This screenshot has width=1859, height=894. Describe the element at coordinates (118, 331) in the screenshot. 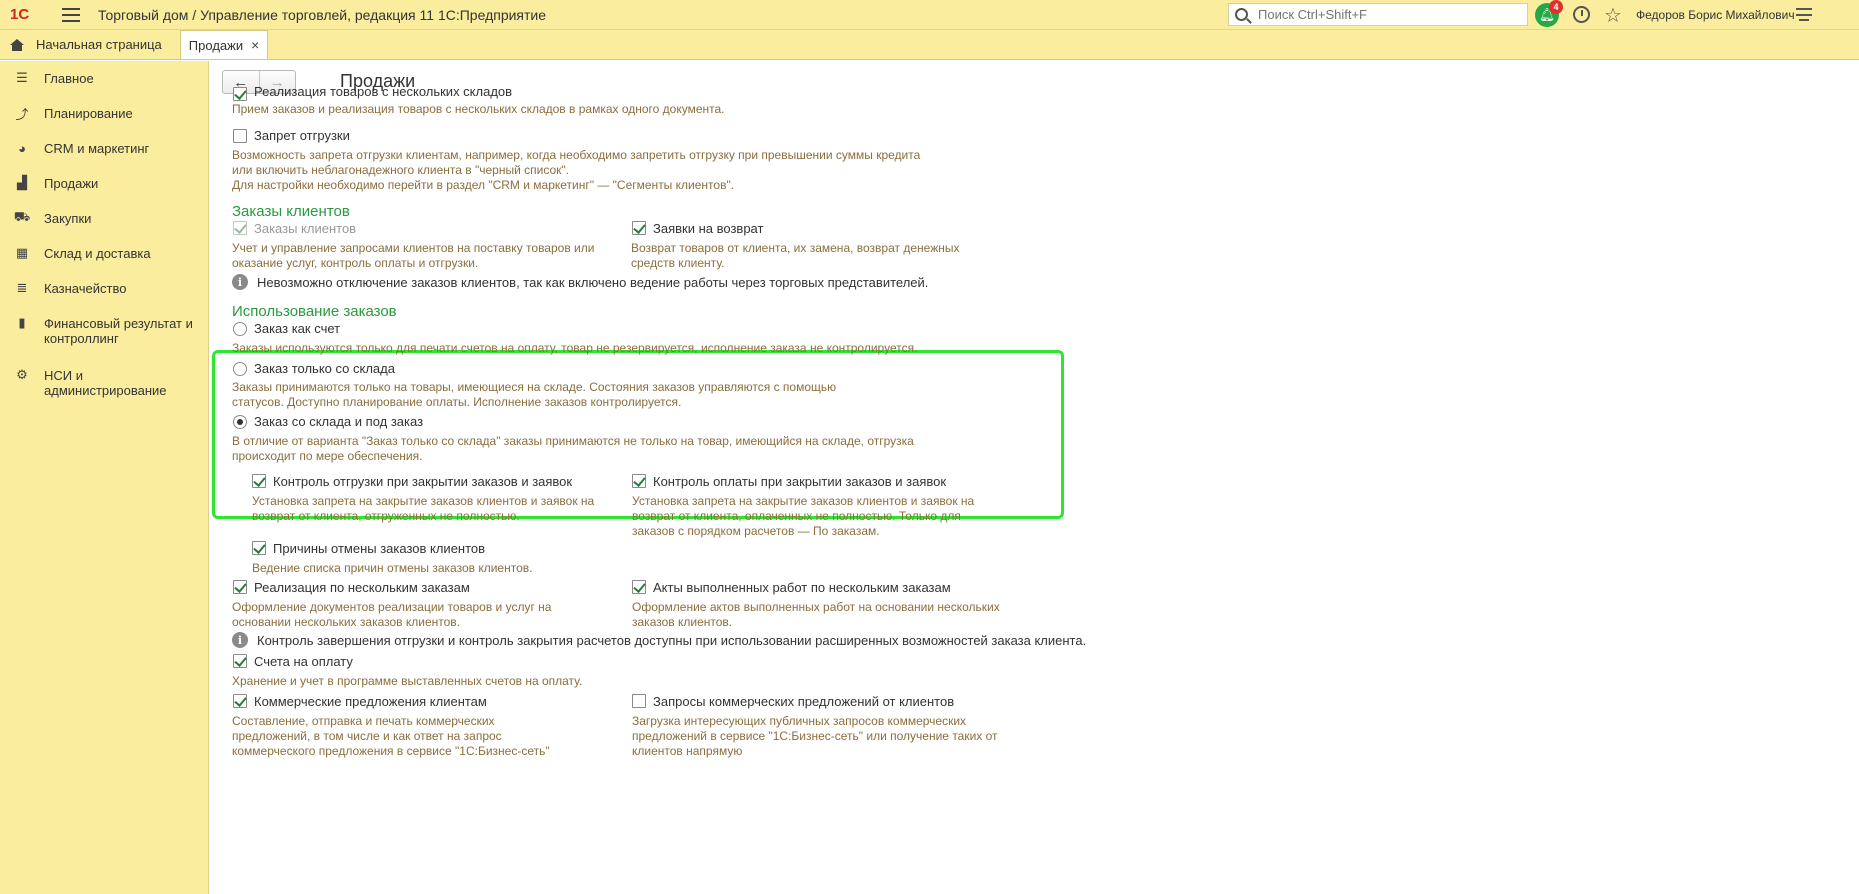

I see `sidebar-item-label: Финансовый результат и контроллинг` at that location.